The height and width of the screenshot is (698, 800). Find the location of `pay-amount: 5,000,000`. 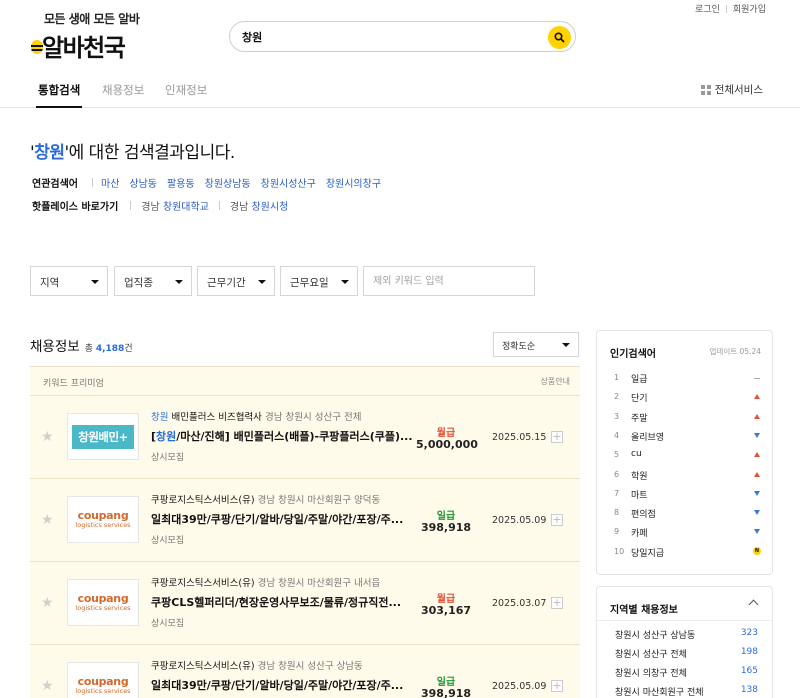

pay-amount: 5,000,000 is located at coordinates (447, 444).